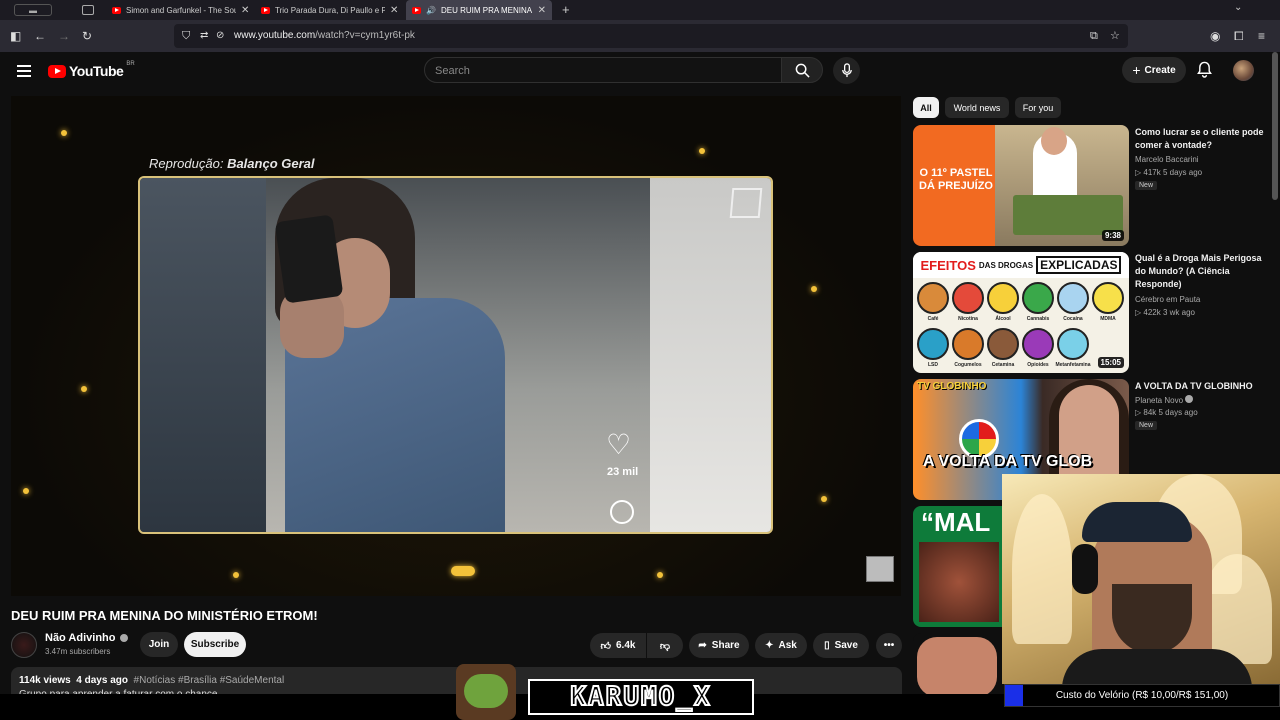  I want to click on reload-icon: ↻, so click(87, 36).